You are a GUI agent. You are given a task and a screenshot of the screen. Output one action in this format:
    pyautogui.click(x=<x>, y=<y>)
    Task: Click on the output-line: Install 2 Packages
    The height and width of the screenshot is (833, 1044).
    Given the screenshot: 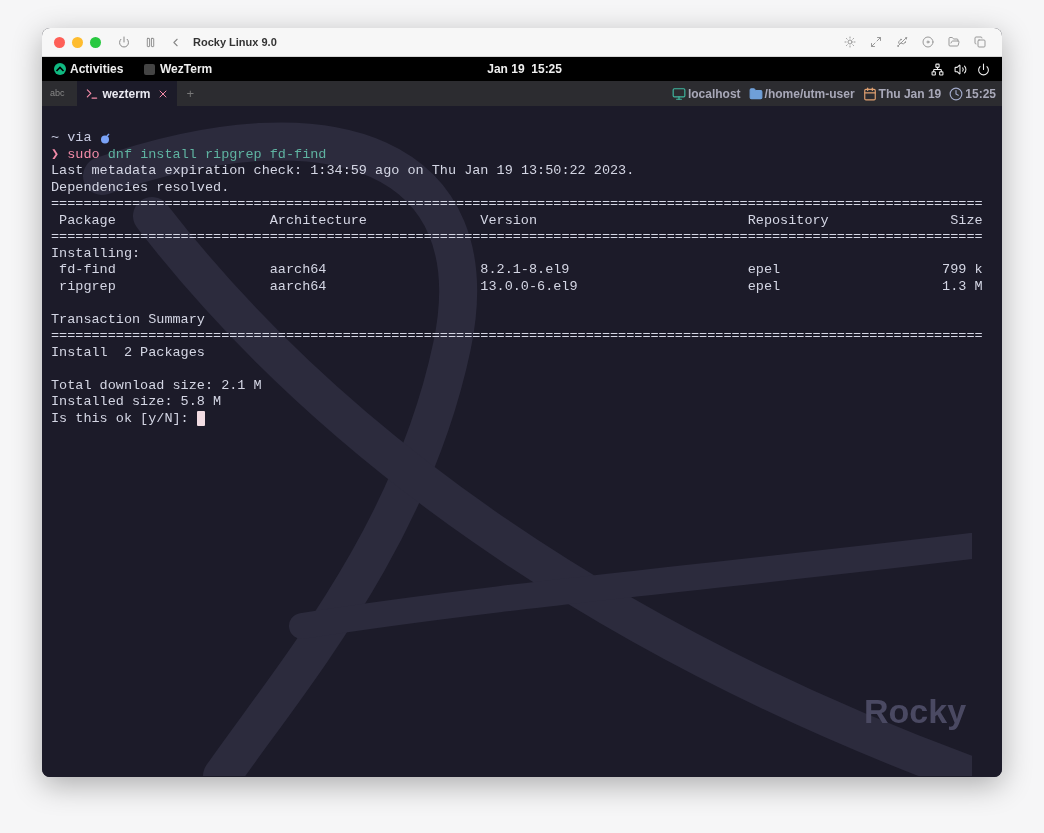 What is the action you would take?
    pyautogui.click(x=128, y=352)
    